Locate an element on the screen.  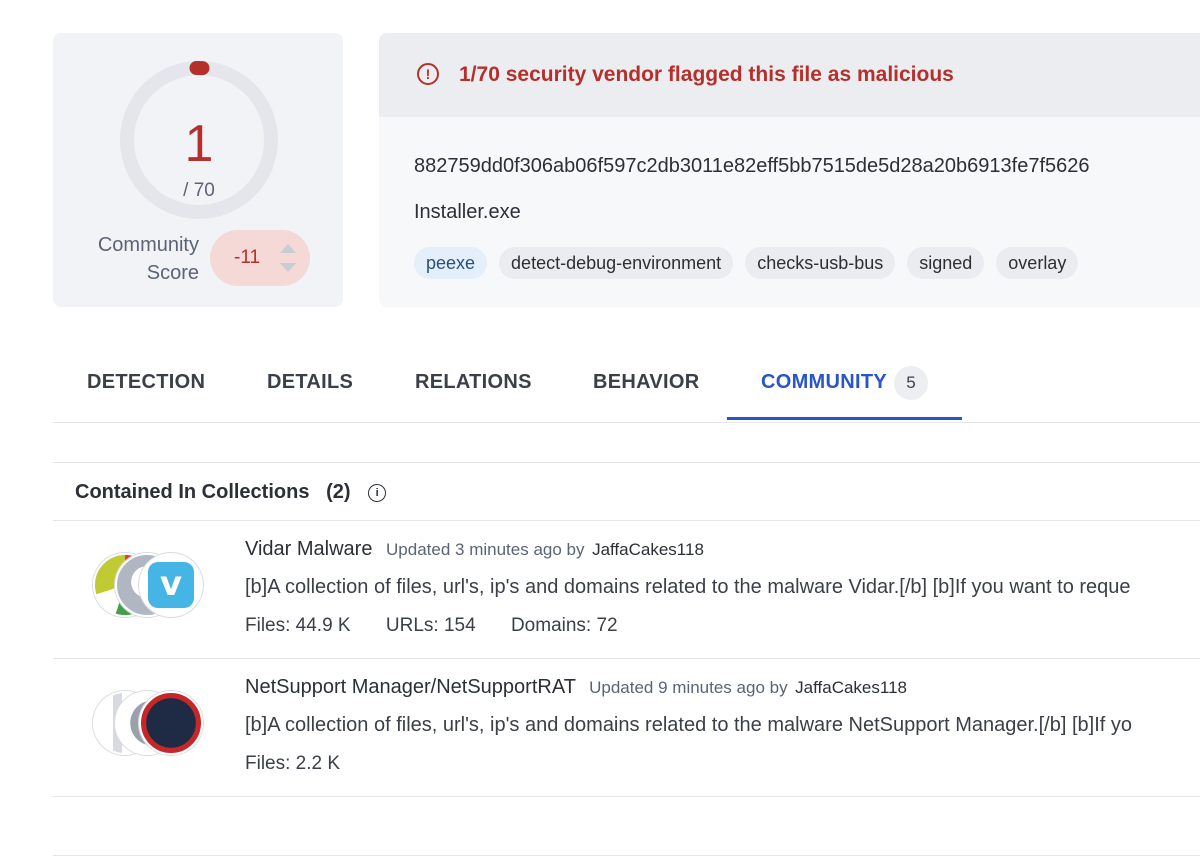
info-icon: i is located at coordinates (377, 493).